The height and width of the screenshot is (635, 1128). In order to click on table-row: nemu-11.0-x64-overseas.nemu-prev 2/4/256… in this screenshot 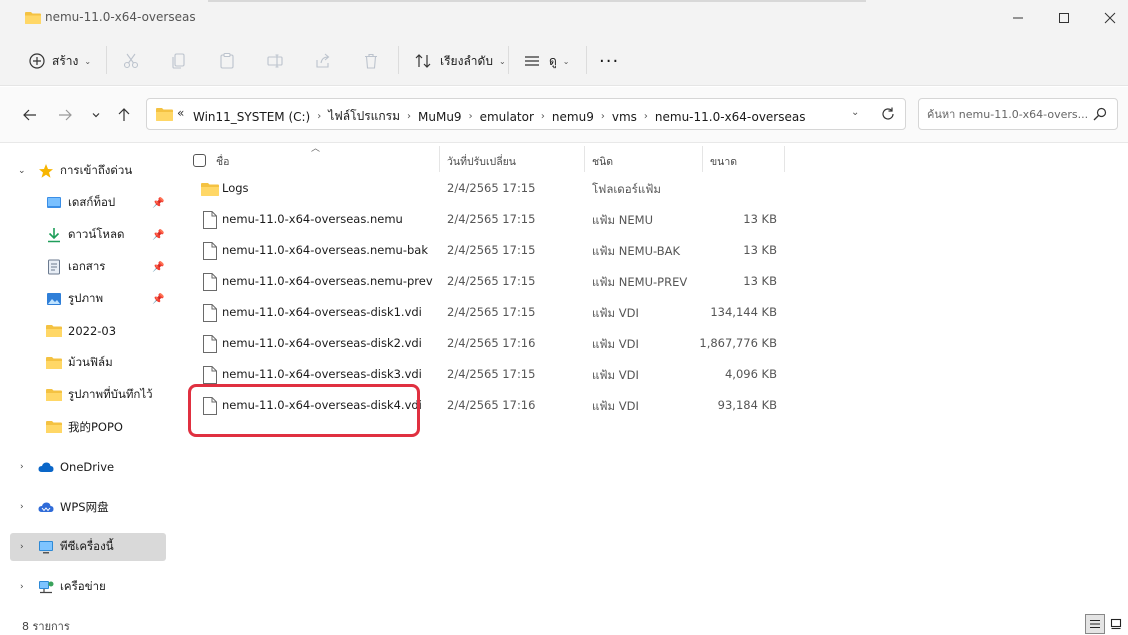, I will do `click(487, 282)`.